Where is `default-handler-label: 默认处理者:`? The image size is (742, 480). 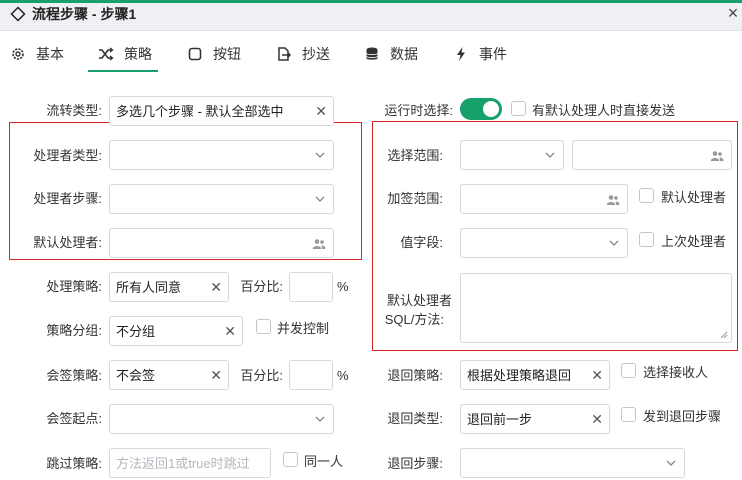 default-handler-label: 默认处理者: is located at coordinates (67, 242).